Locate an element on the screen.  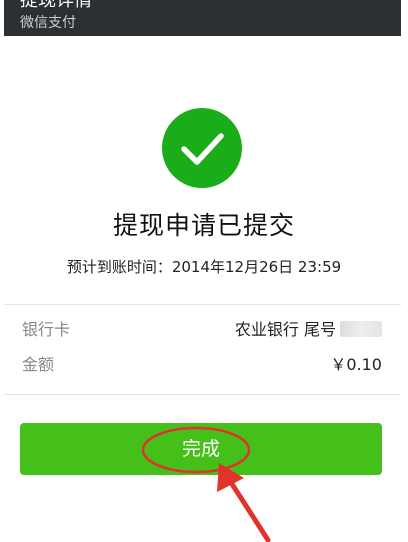
header-bar: 提现详情 微信支付 is located at coordinates (202, 18).